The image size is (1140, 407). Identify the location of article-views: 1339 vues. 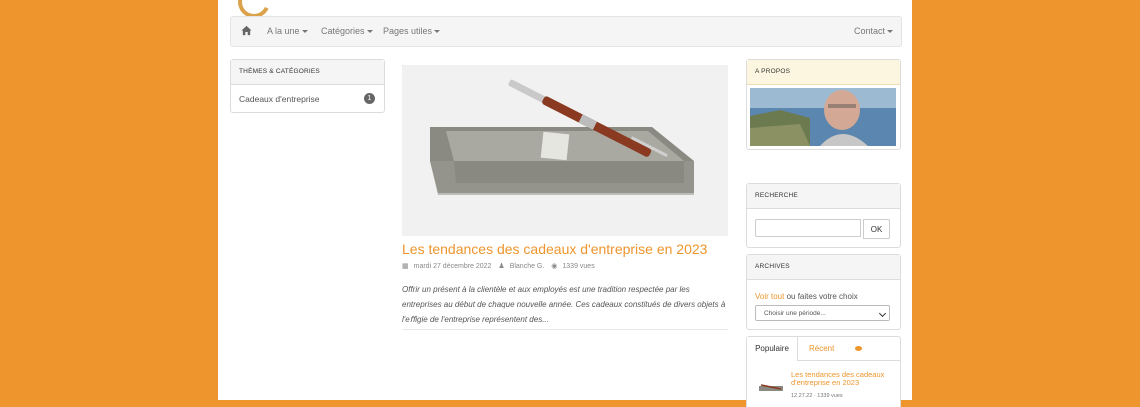
(578, 266).